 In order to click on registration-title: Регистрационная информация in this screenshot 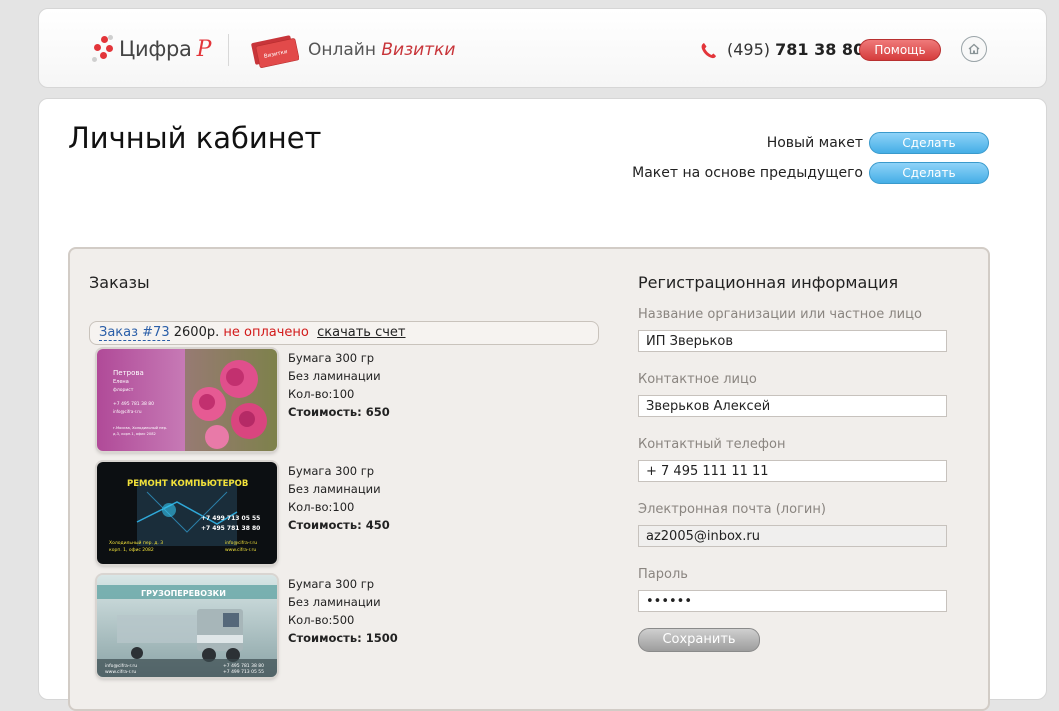, I will do `click(768, 282)`.